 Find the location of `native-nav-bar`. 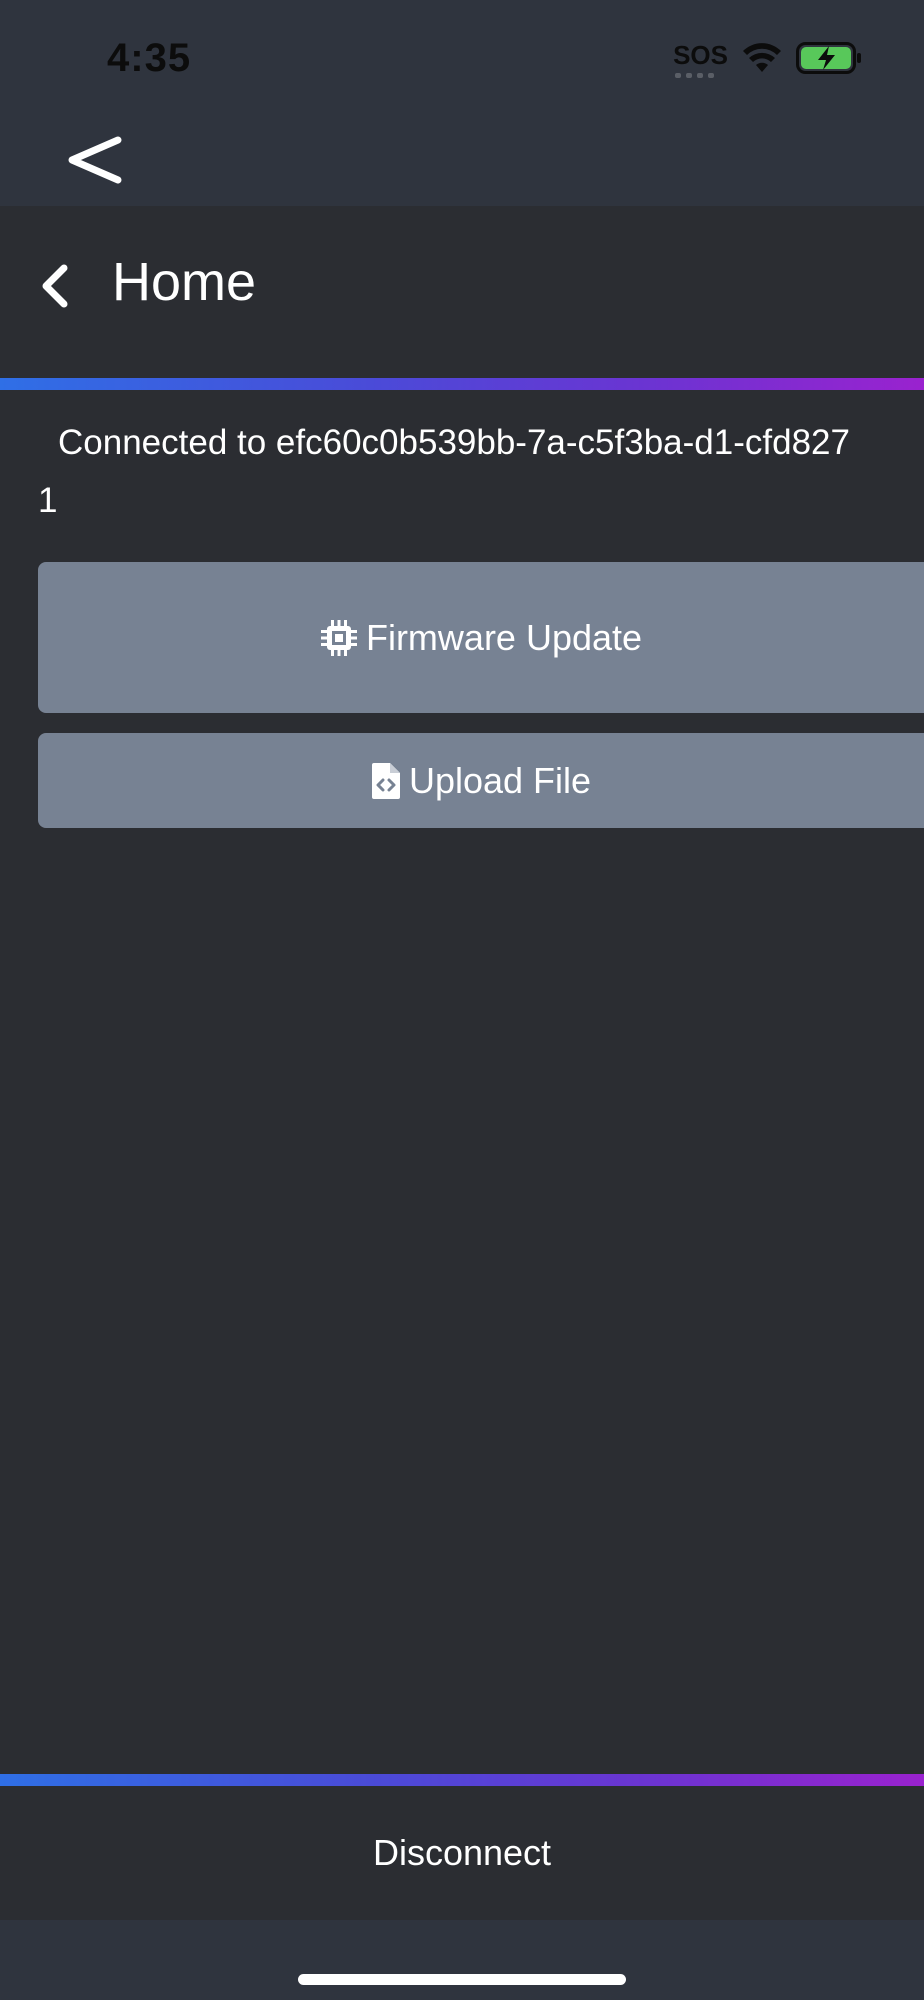

native-nav-bar is located at coordinates (462, 158).